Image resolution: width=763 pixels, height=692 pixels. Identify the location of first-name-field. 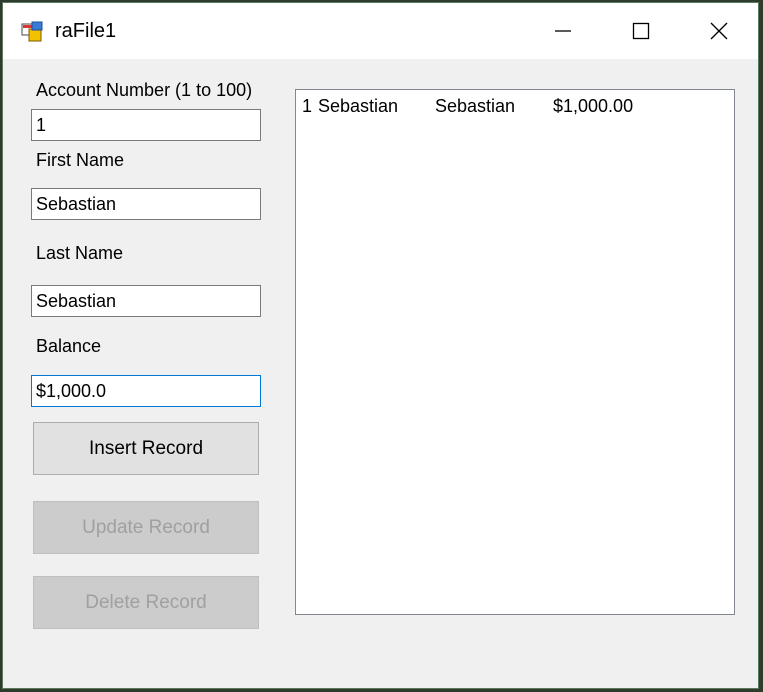
(146, 204).